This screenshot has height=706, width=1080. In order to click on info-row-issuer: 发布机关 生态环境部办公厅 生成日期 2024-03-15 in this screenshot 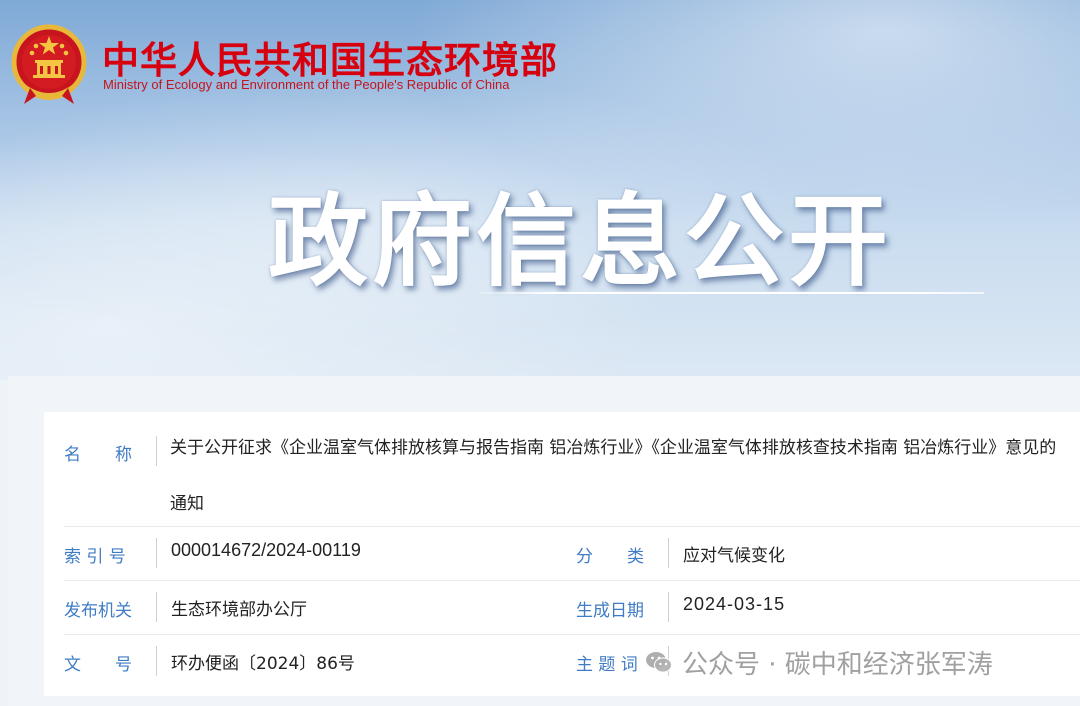, I will do `click(572, 607)`.